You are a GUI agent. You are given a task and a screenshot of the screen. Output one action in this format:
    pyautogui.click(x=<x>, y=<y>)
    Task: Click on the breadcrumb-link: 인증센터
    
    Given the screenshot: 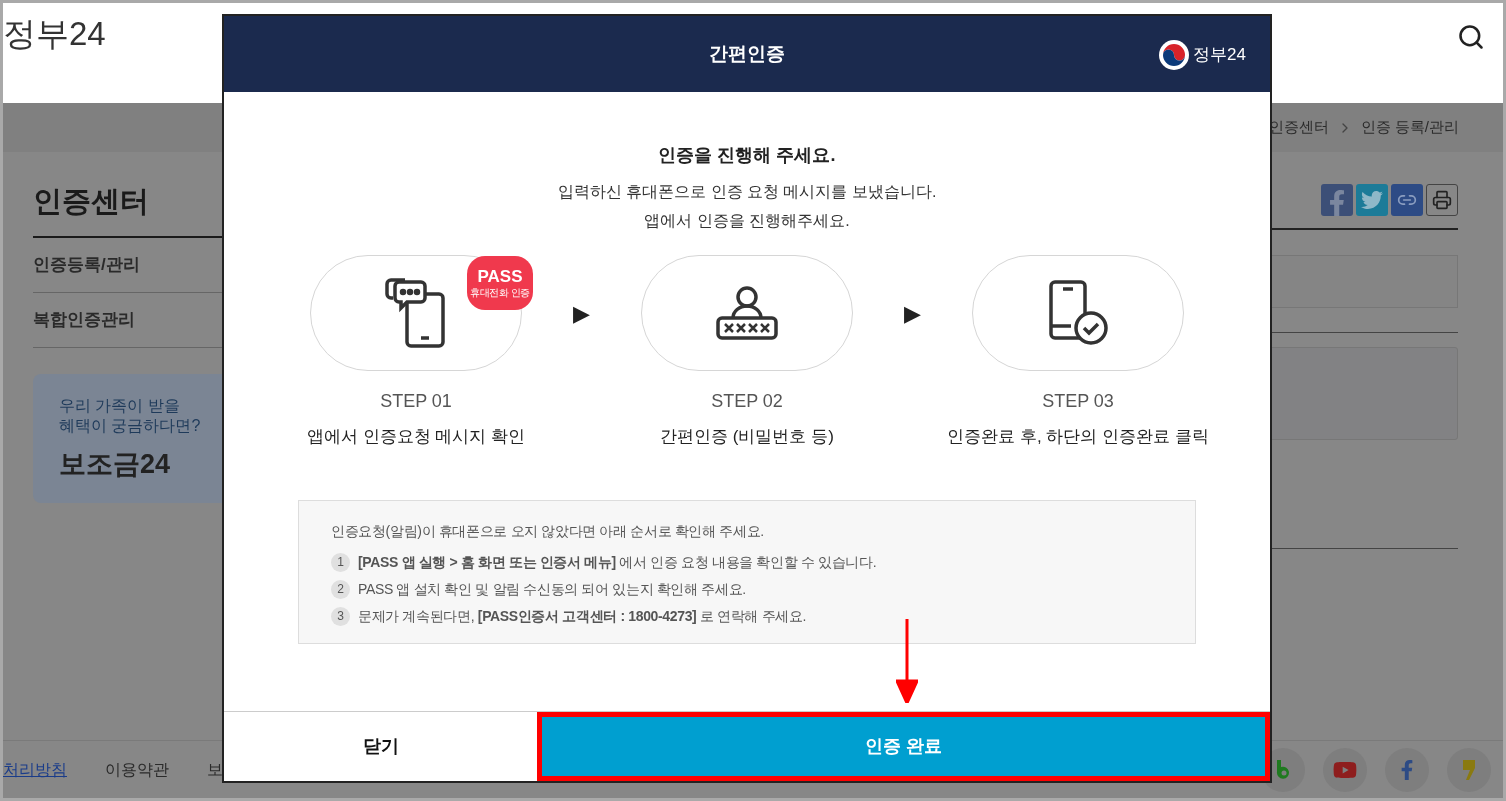 What is the action you would take?
    pyautogui.click(x=1298, y=127)
    